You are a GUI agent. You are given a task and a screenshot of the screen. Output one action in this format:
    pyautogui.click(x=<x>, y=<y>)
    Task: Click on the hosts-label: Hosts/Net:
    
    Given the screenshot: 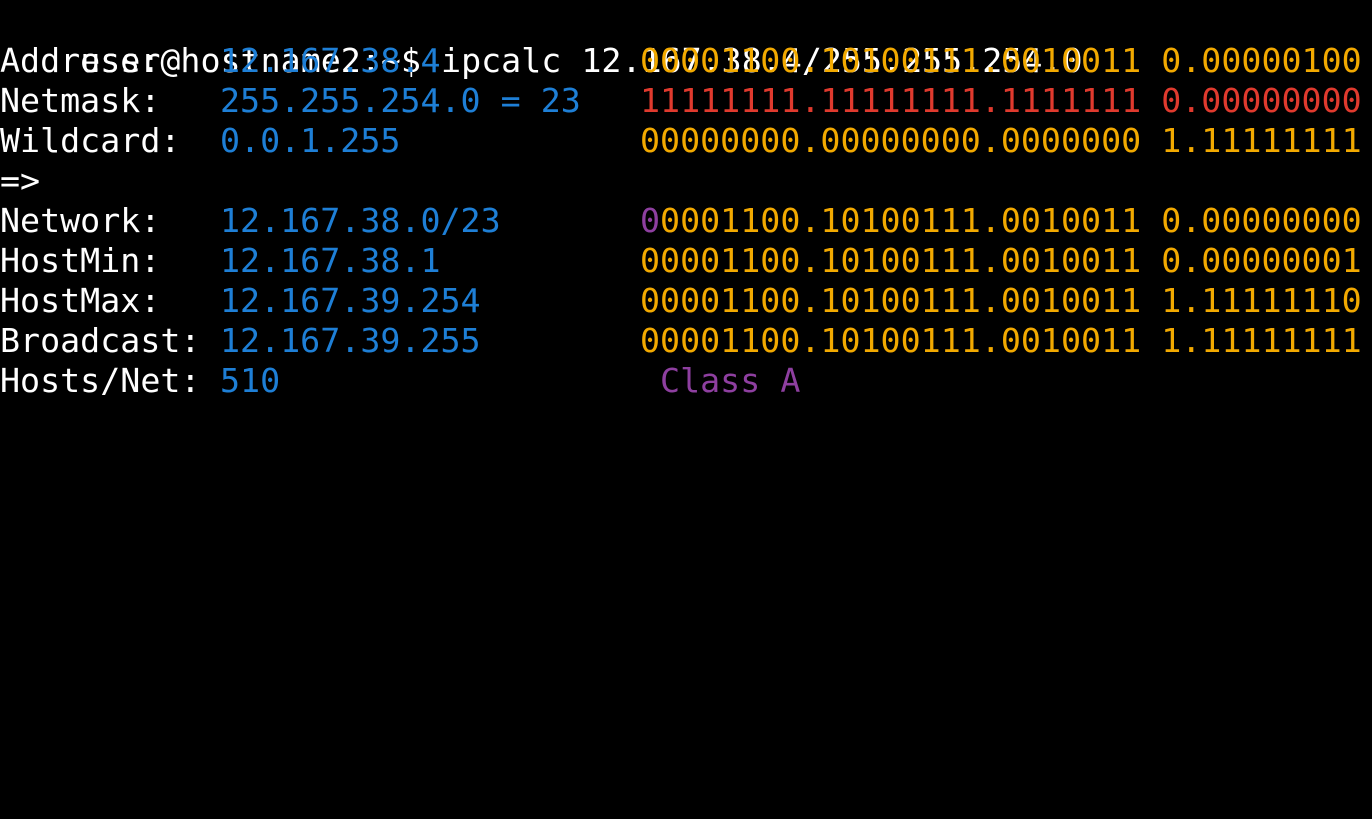 What is the action you would take?
    pyautogui.click(x=100, y=380)
    